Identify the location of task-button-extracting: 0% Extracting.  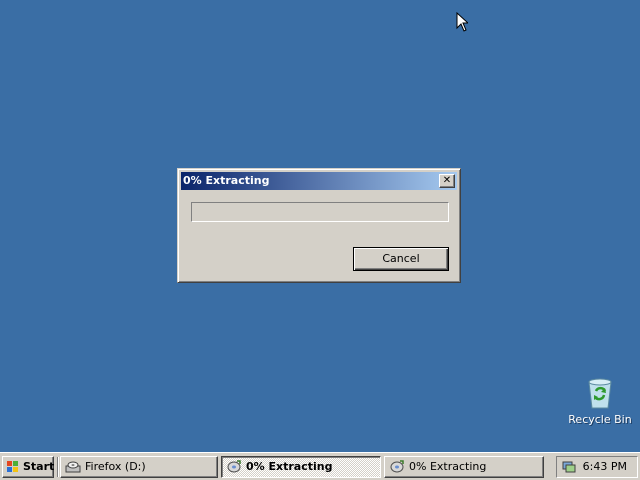
(464, 467).